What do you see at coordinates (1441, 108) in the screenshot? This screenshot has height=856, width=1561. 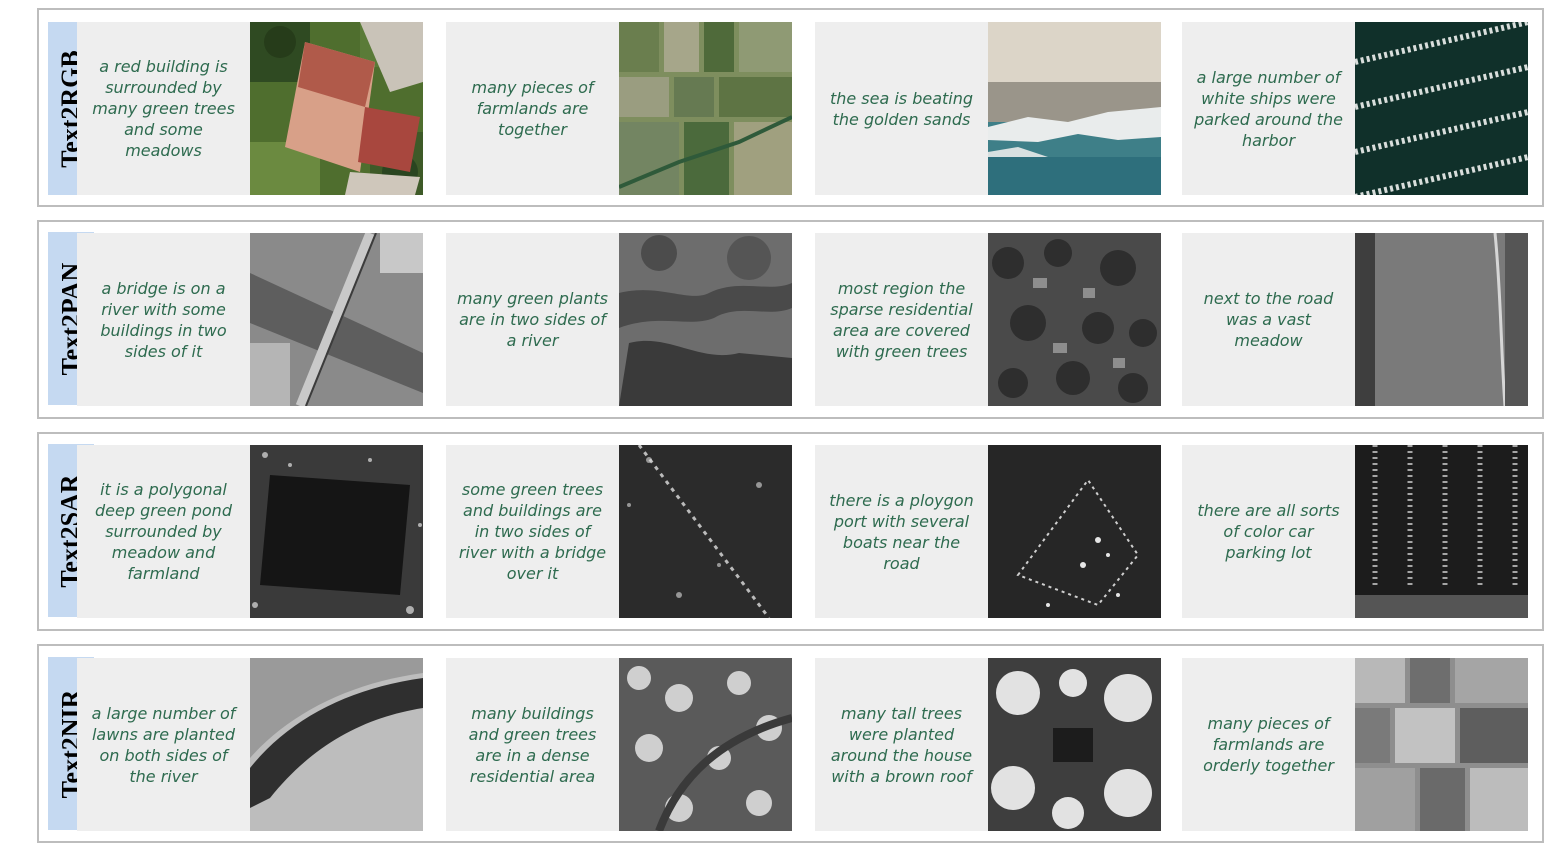 I see `aerial-harbor-boats-image` at bounding box center [1441, 108].